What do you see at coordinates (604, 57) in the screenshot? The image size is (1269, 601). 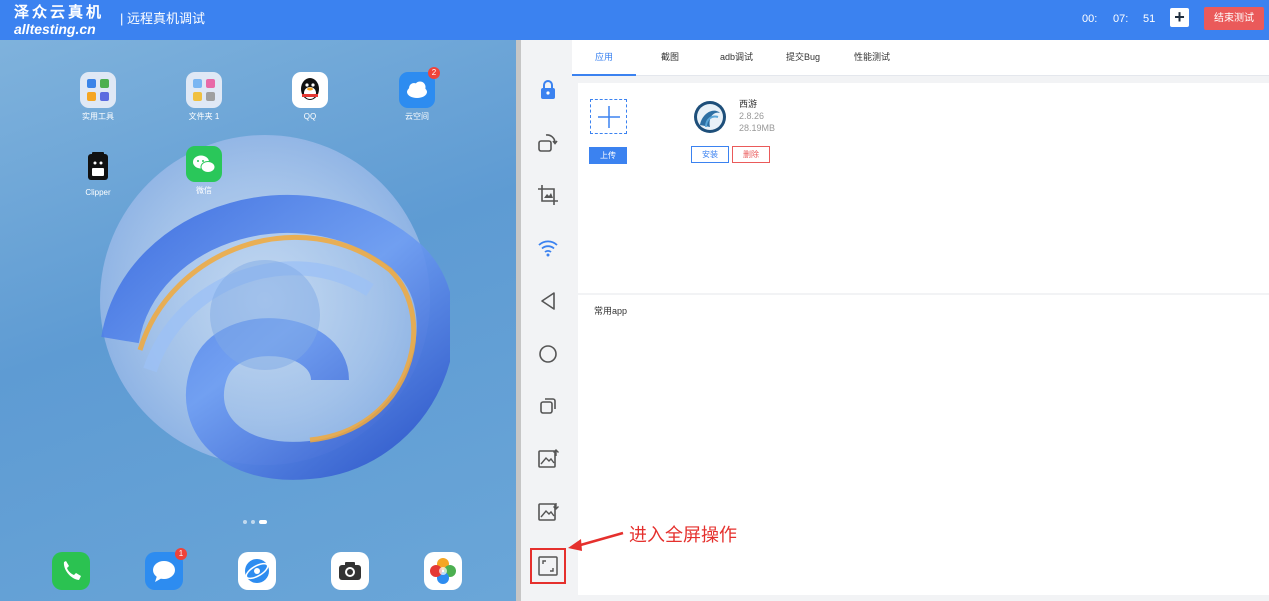 I see `tab-apps: 应用` at bounding box center [604, 57].